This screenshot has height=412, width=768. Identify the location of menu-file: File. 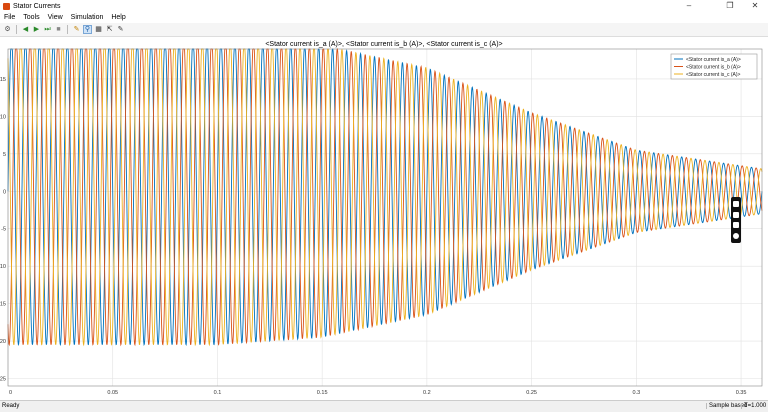
(9, 17).